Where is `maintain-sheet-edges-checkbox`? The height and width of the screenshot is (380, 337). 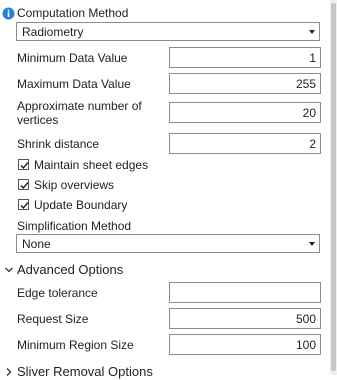 maintain-sheet-edges-checkbox is located at coordinates (23, 164).